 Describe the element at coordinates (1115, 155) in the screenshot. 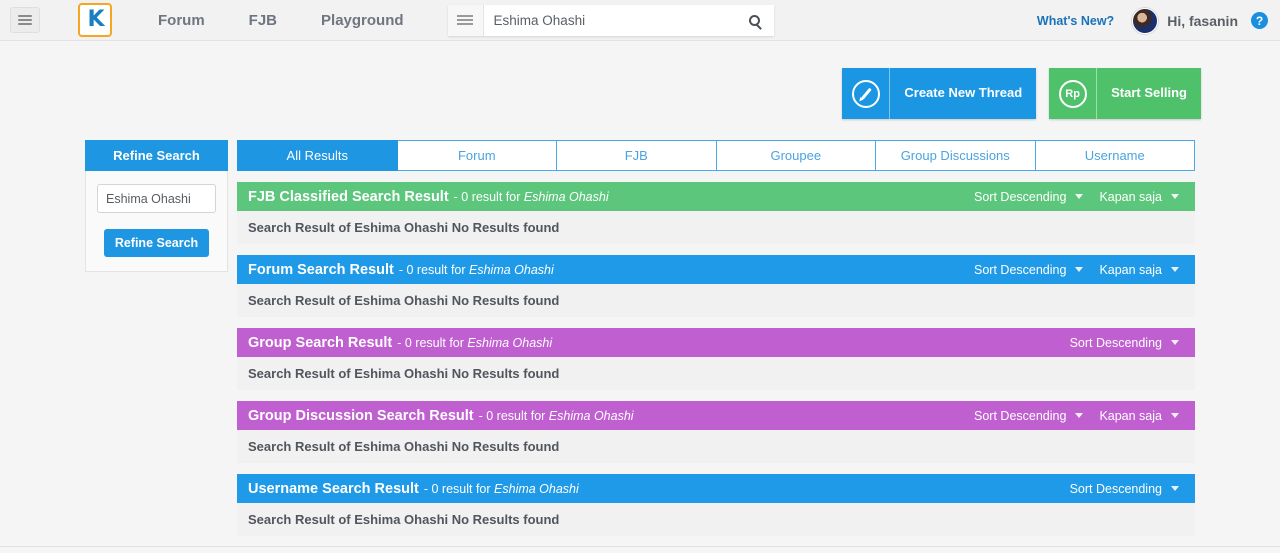

I see `tab-username: Username` at that location.